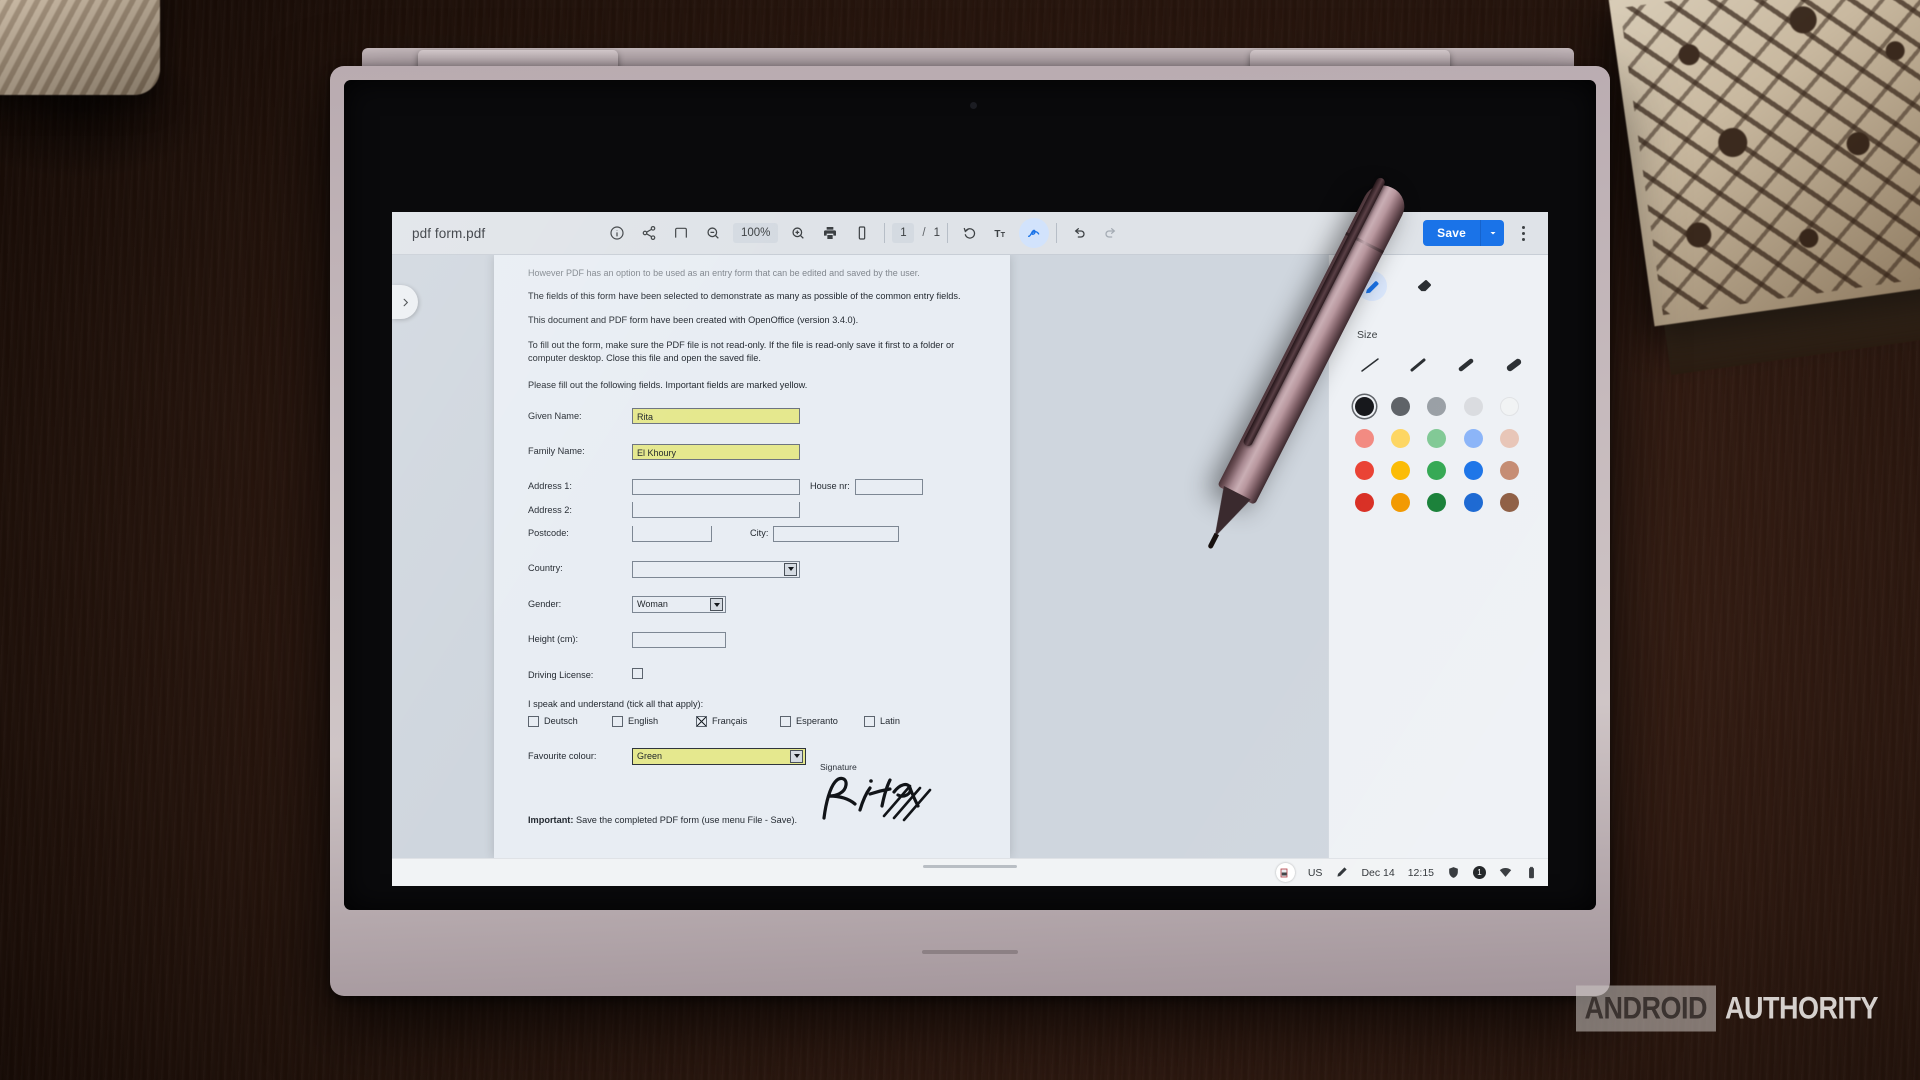 The width and height of the screenshot is (1920, 1080). Describe the element at coordinates (1341, 872) in the screenshot. I see `stylus-icon` at that location.